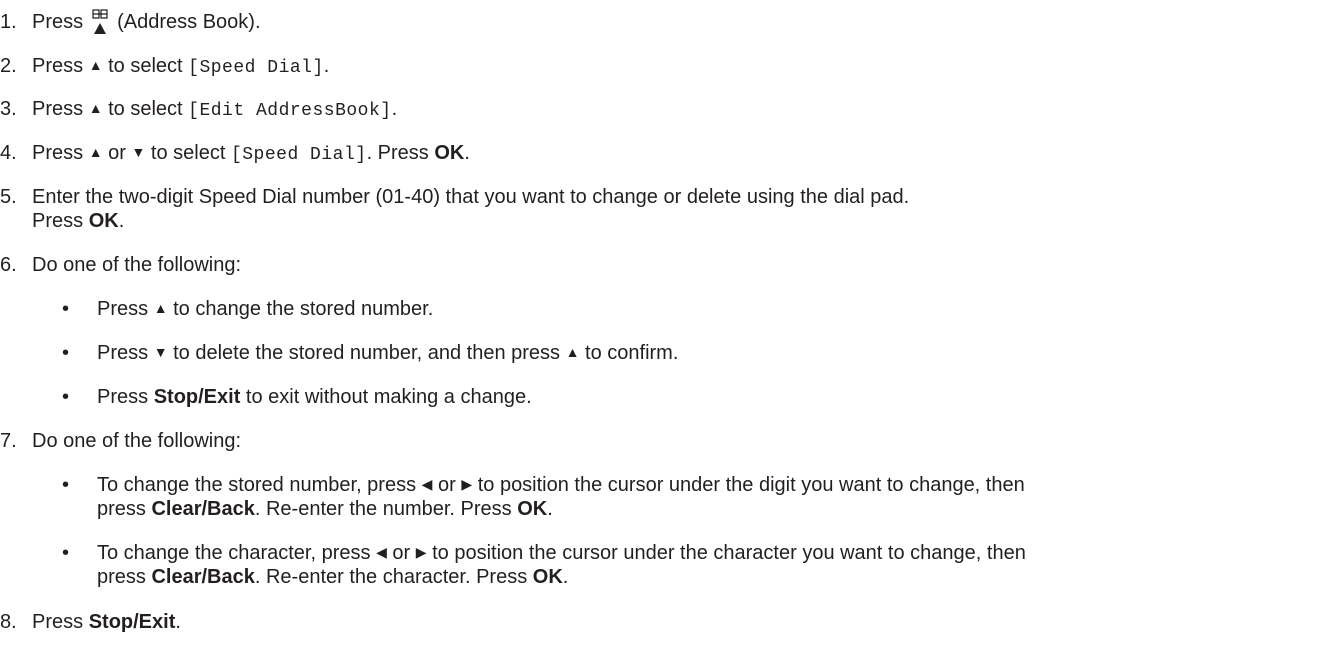  Describe the element at coordinates (8, 109) in the screenshot. I see `step-number: 3.` at that location.